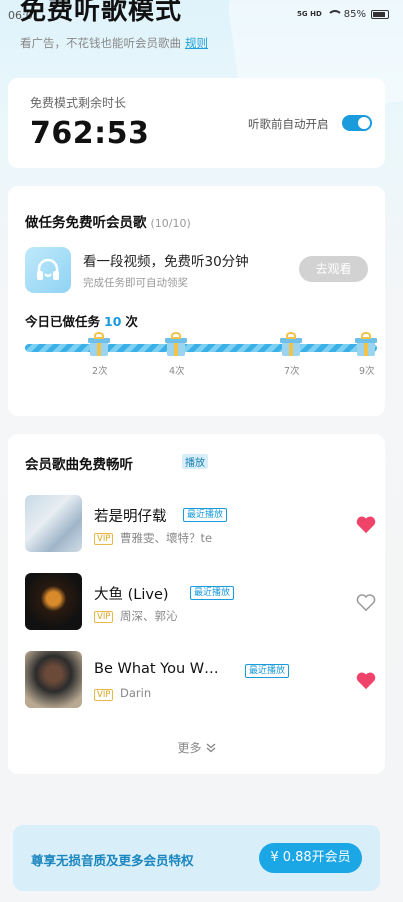 The image size is (403, 902). What do you see at coordinates (112, 860) in the screenshot?
I see `membership-text: 尊享无损音质及更多会员特权` at bounding box center [112, 860].